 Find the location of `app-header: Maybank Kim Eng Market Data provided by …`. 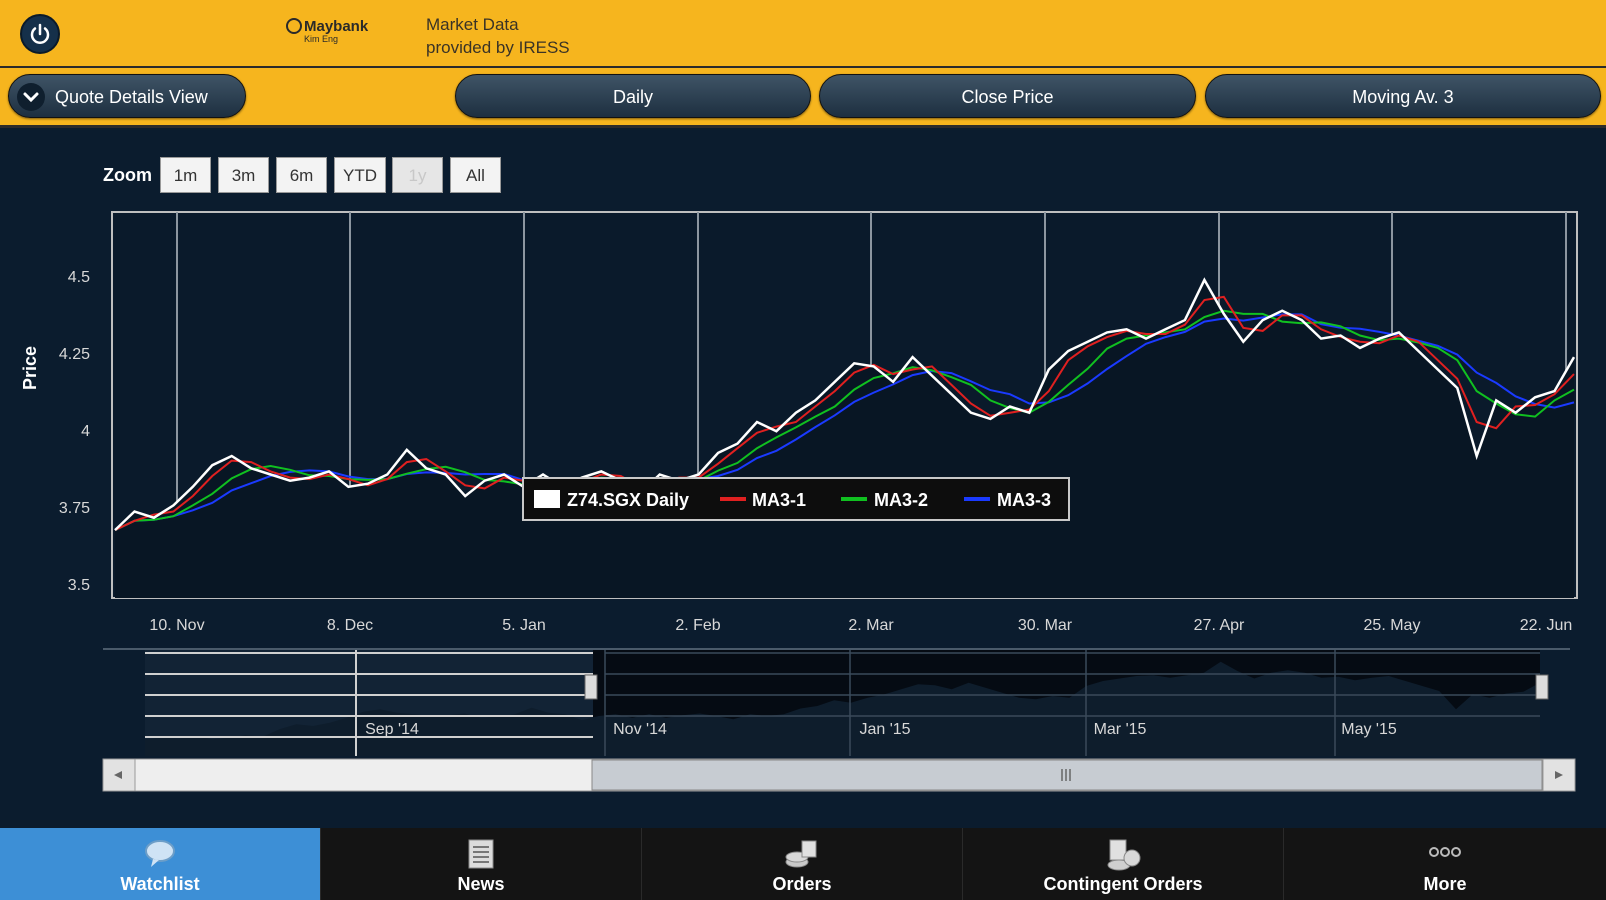

app-header: Maybank Kim Eng Market Data provided by … is located at coordinates (803, 34).